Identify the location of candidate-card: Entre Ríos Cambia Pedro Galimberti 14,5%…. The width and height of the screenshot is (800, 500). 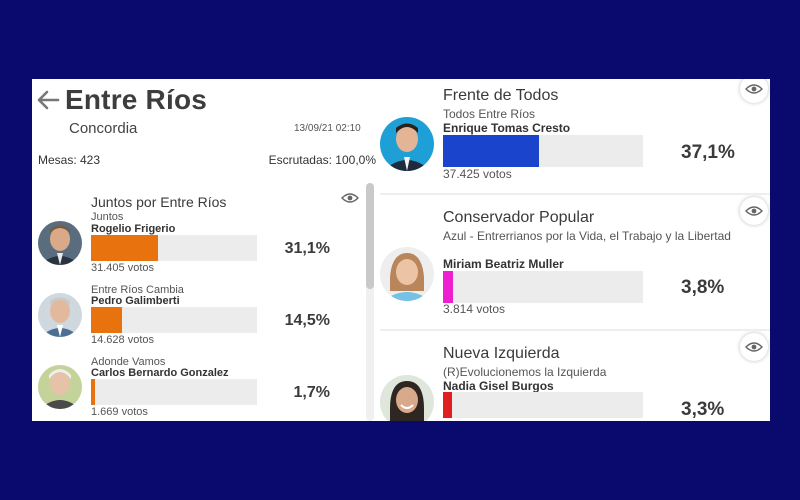
(197, 319).